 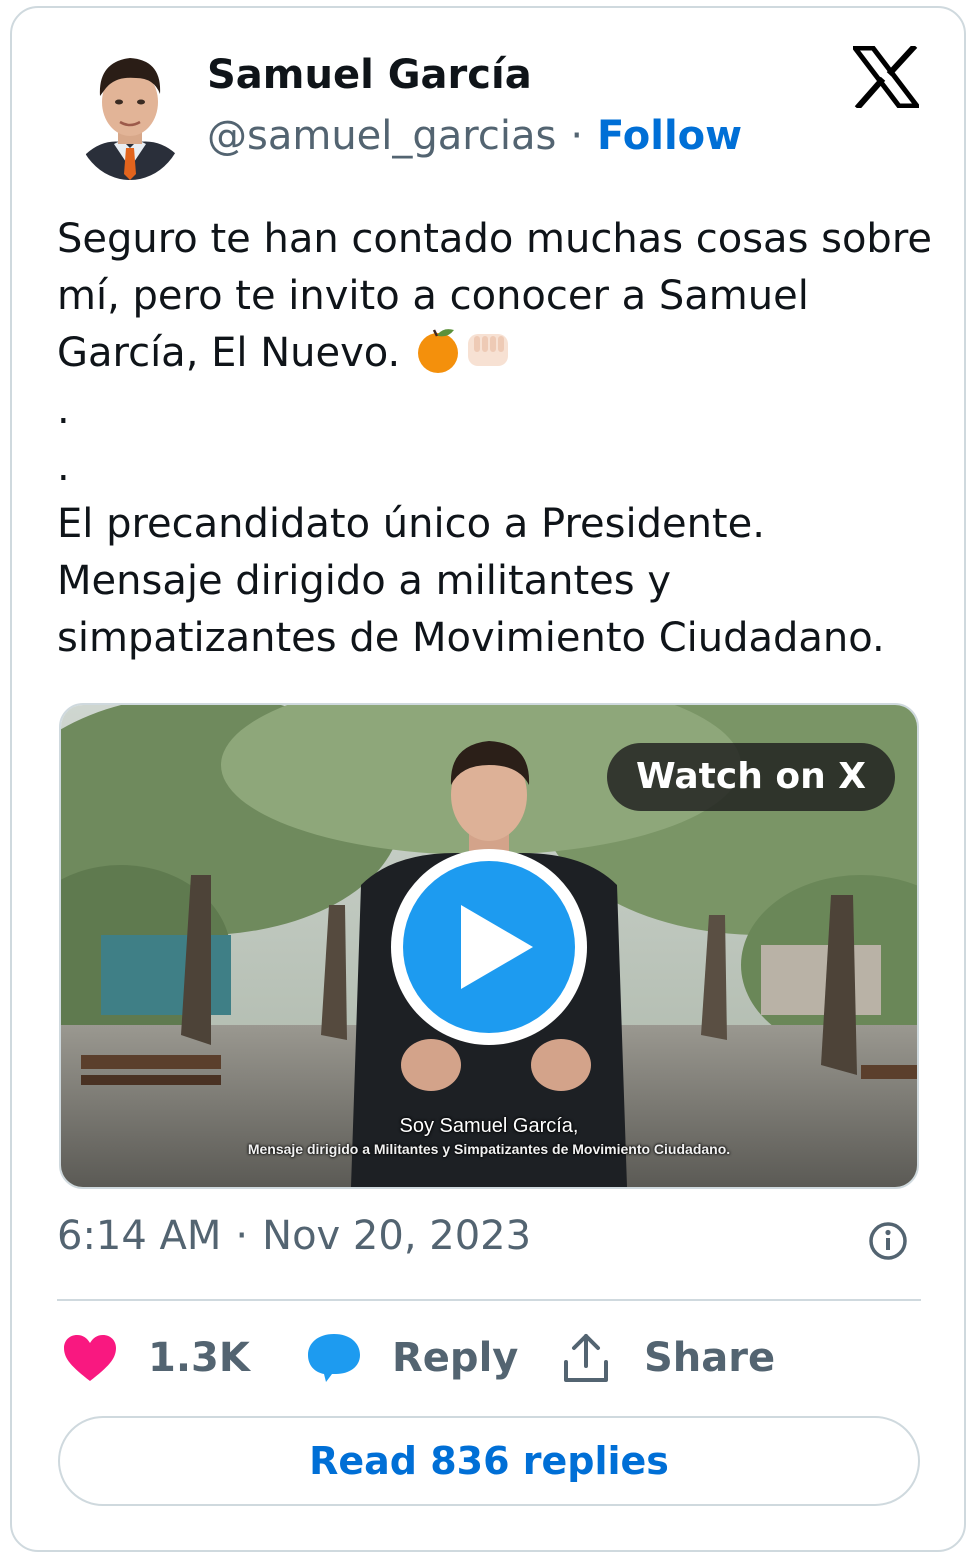 What do you see at coordinates (586, 1358) in the screenshot?
I see `share-icon` at bounding box center [586, 1358].